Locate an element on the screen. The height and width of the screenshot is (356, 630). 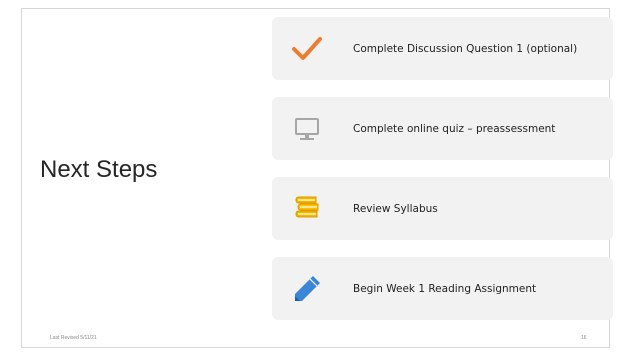
step-label: Begin Week 1 Reading Assignment is located at coordinates (445, 288).